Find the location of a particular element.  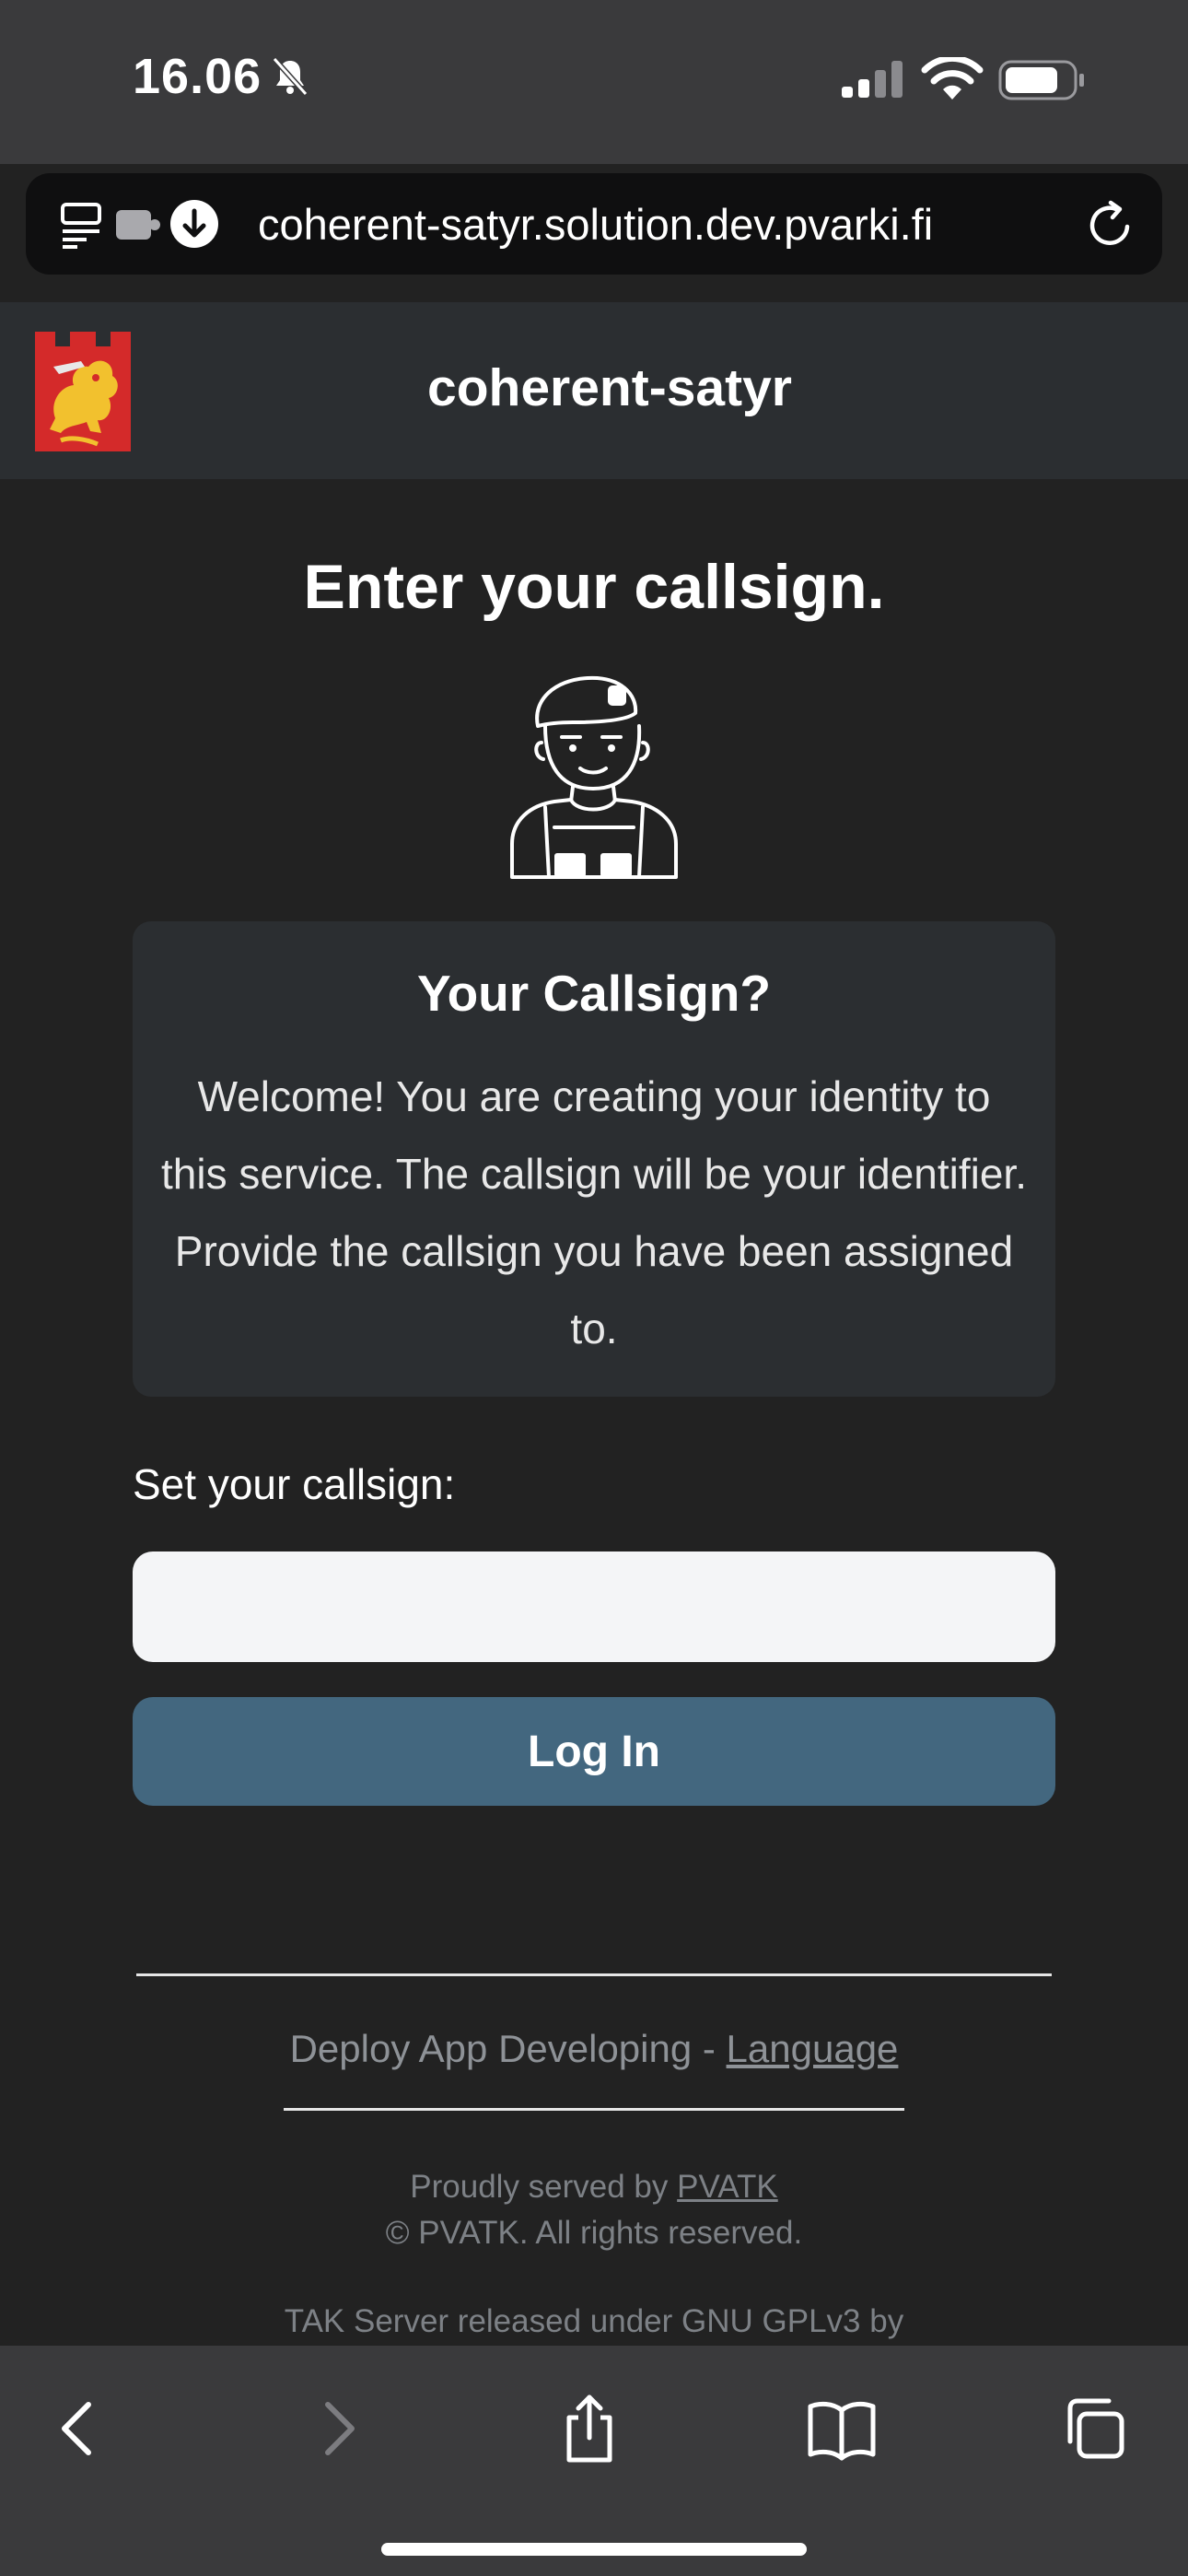

download-icon is located at coordinates (194, 224).